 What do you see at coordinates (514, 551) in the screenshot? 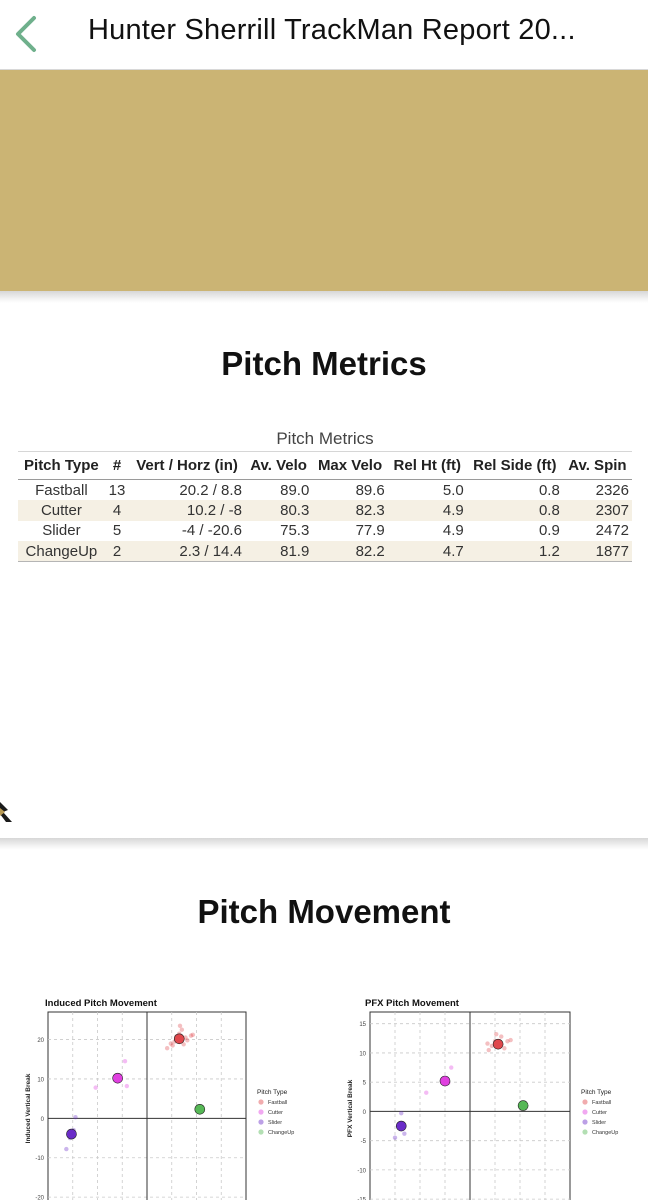
I see `cell-rel-side: 1.2` at bounding box center [514, 551].